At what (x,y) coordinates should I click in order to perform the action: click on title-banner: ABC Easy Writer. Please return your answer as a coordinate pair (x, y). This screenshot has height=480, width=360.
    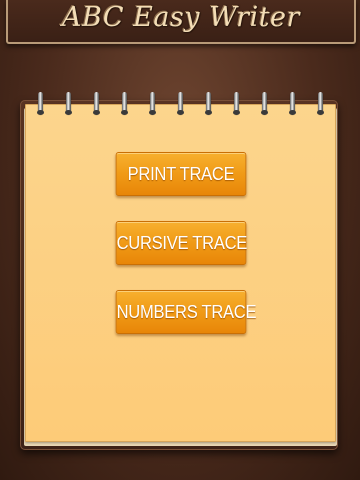
    Looking at the image, I should click on (181, 22).